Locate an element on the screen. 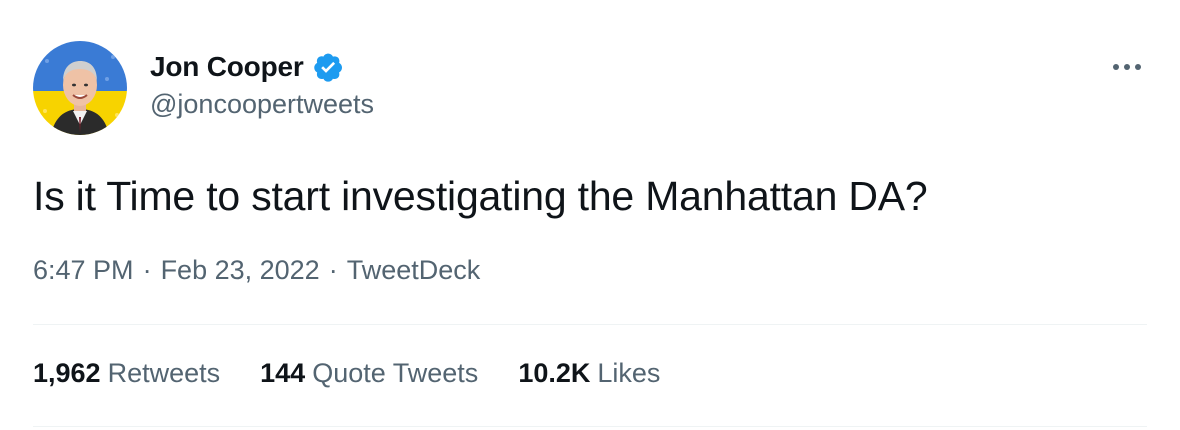 The width and height of the screenshot is (1180, 430). more-options-button is located at coordinates (1127, 67).